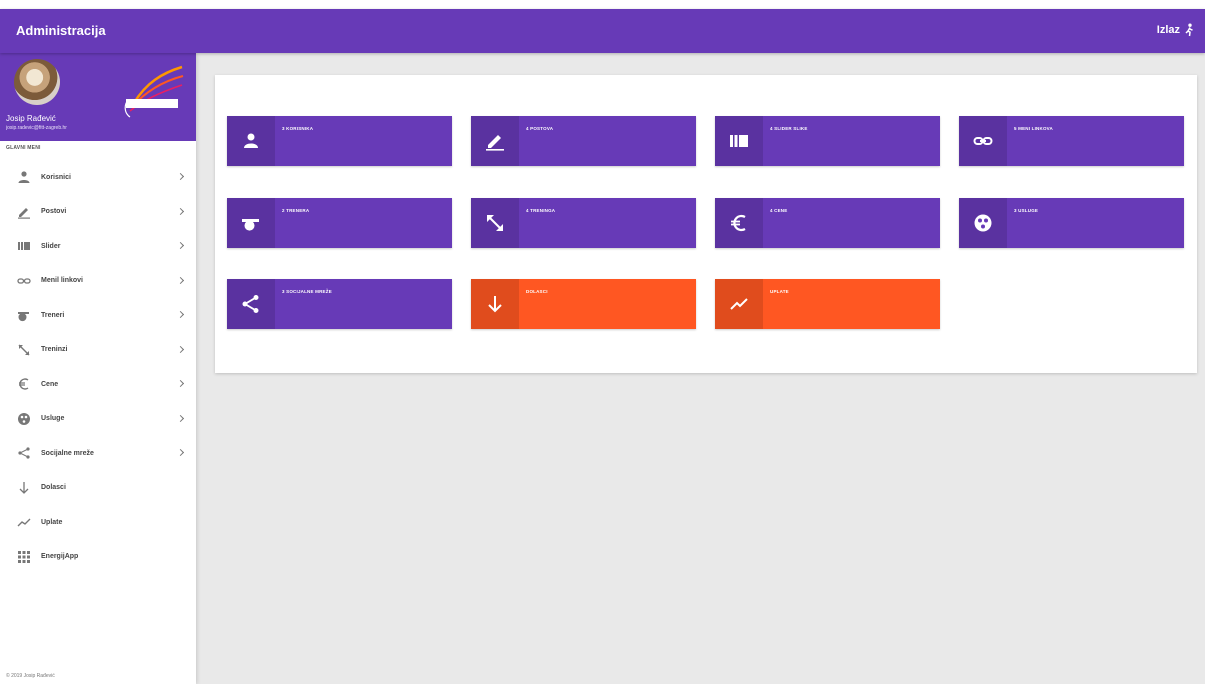 This screenshot has height=684, width=1205. I want to click on tile-label: 3 USLUGE, so click(1026, 210).